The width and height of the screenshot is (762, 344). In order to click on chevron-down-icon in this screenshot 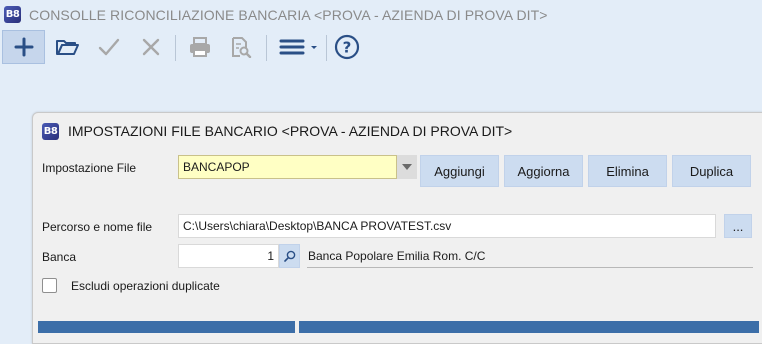, I will do `click(407, 167)`.